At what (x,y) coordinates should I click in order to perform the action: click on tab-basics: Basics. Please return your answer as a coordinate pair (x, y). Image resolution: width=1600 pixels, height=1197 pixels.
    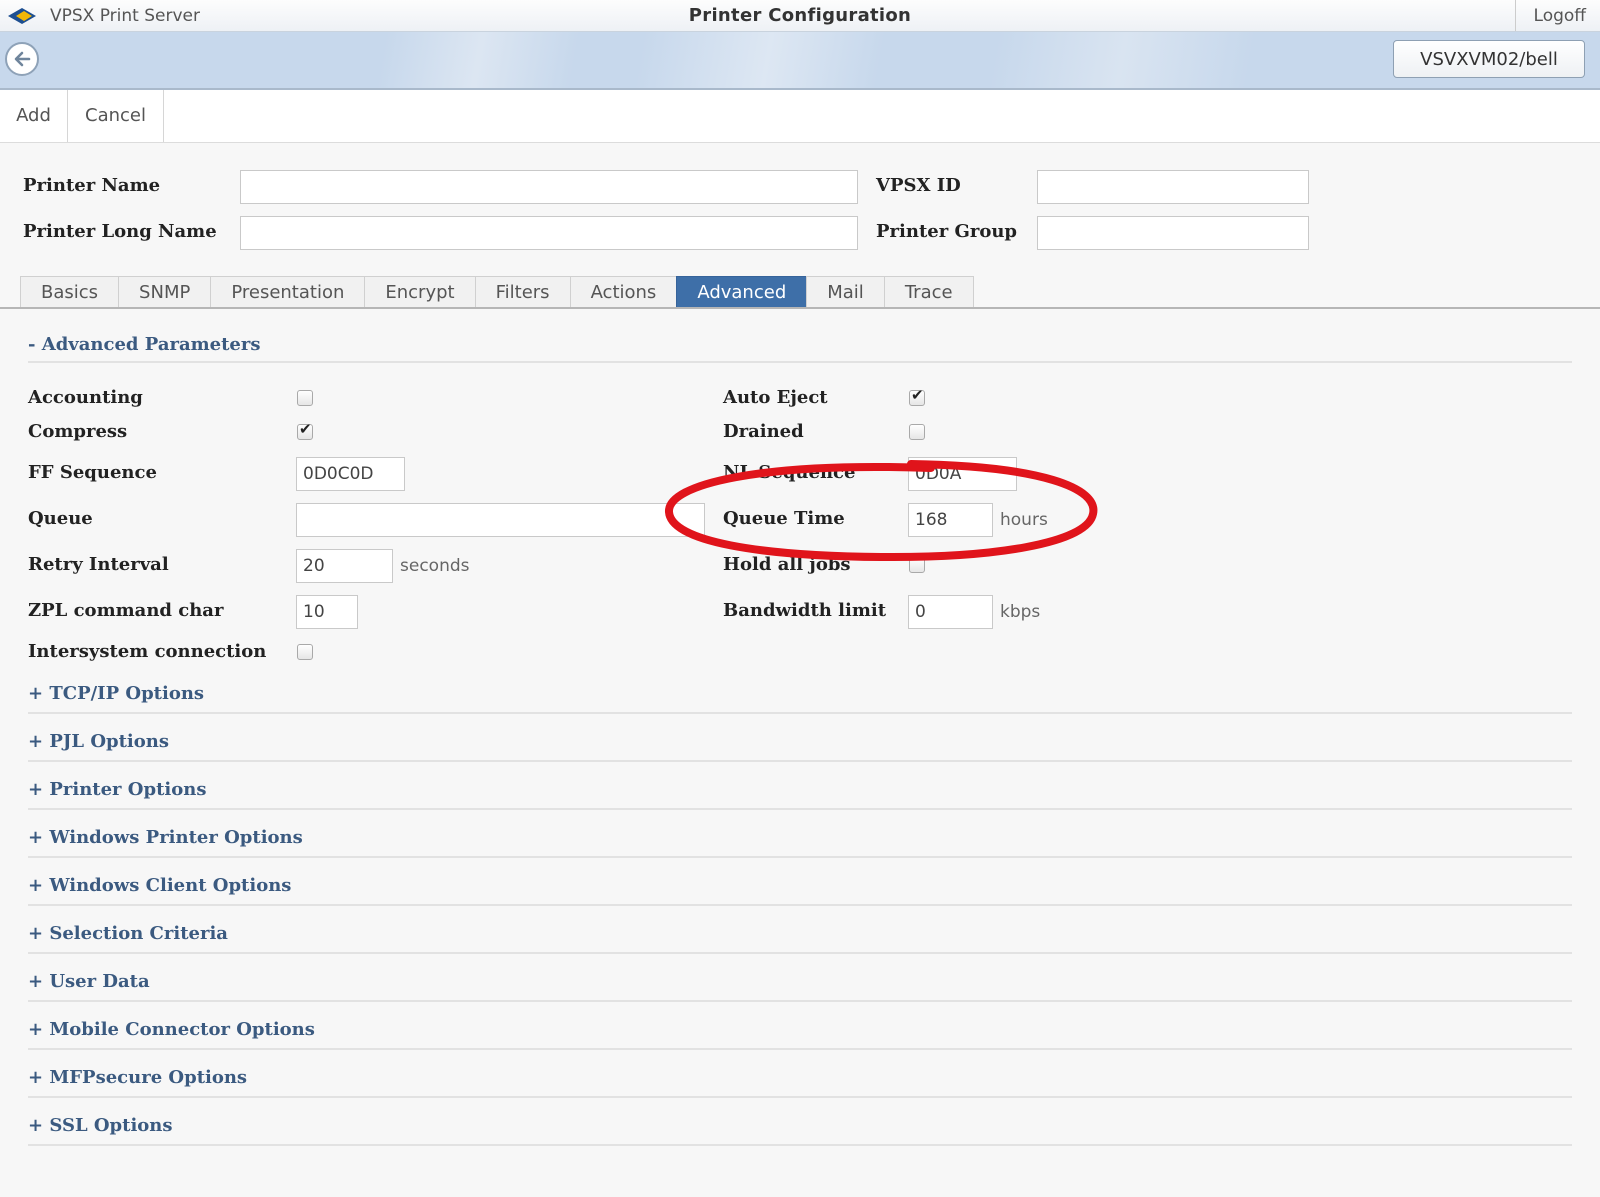
    Looking at the image, I should click on (70, 292).